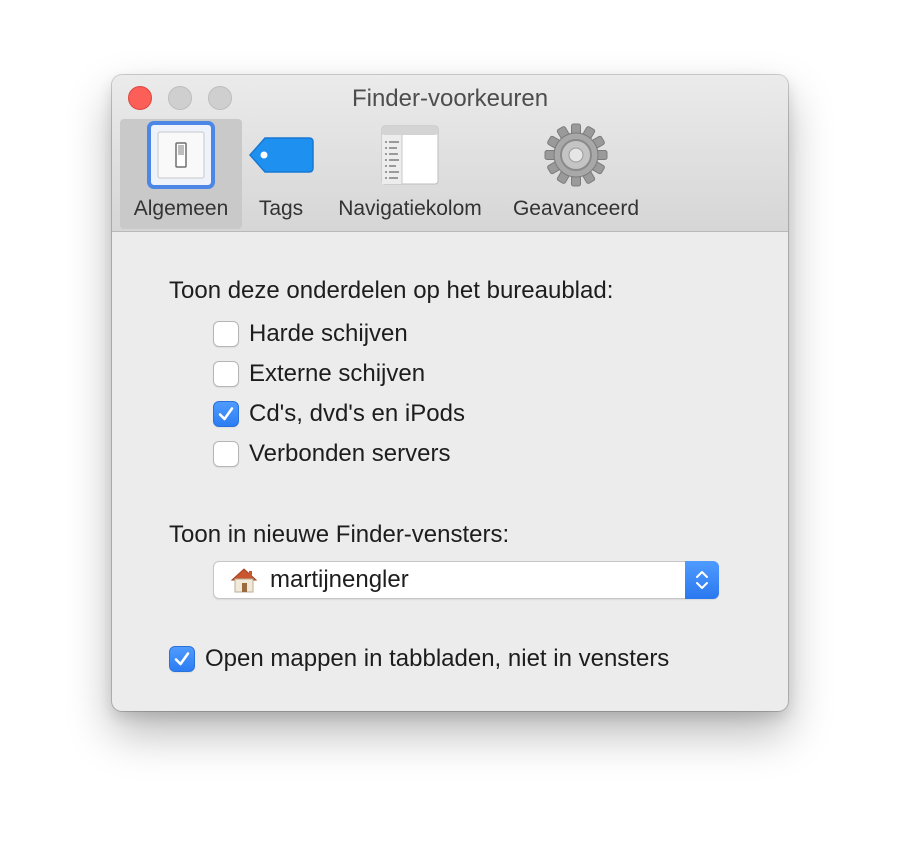  I want to click on sidebar-icon, so click(410, 155).